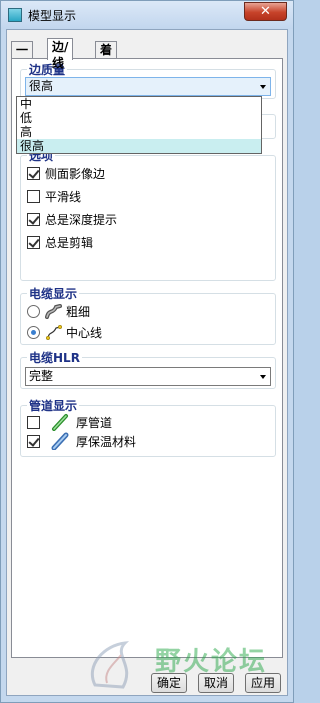 Image resolution: width=320 pixels, height=703 pixels. Describe the element at coordinates (139, 146) in the screenshot. I see `dropdown-option-selected: 很高` at that location.